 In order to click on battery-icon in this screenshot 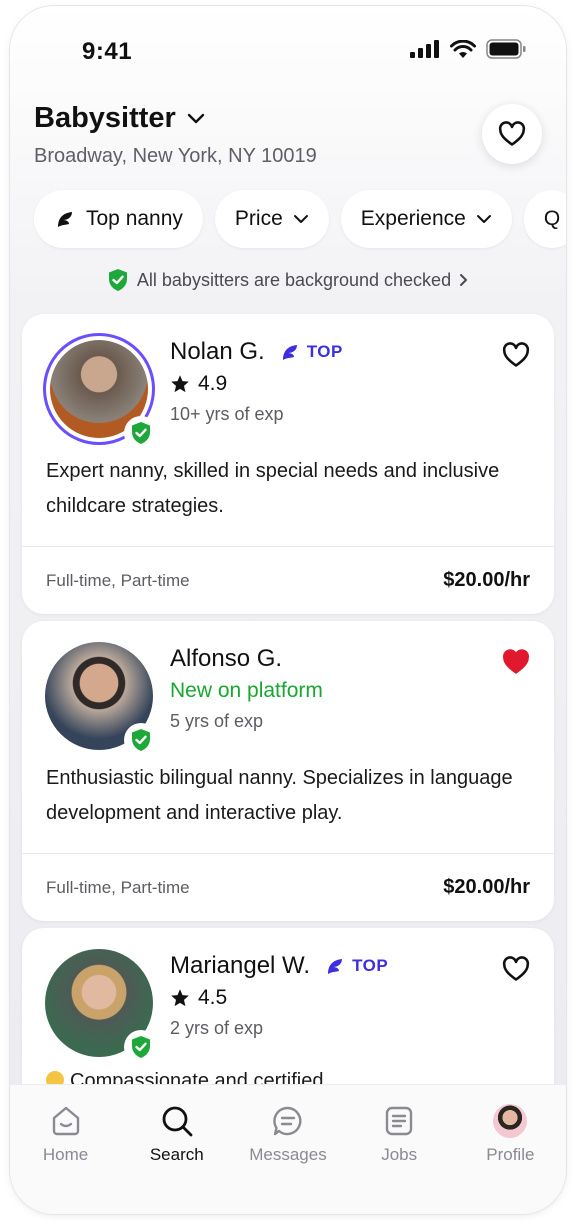, I will do `click(506, 49)`.